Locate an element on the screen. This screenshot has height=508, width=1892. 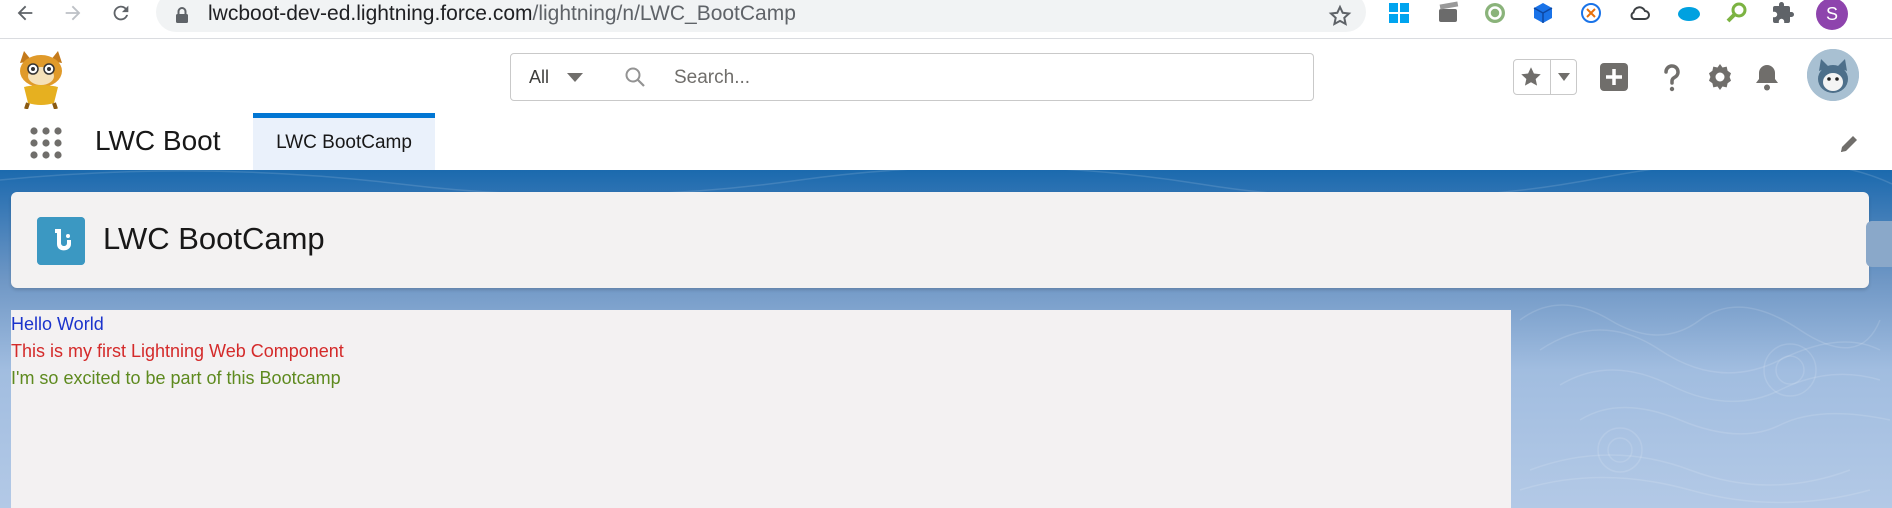
back-arrow-icon is located at coordinates (25, 13).